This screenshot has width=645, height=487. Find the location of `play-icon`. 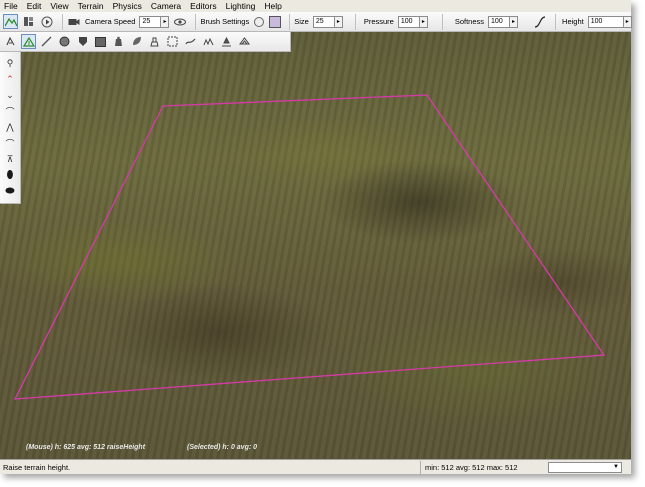

play-icon is located at coordinates (46, 21).